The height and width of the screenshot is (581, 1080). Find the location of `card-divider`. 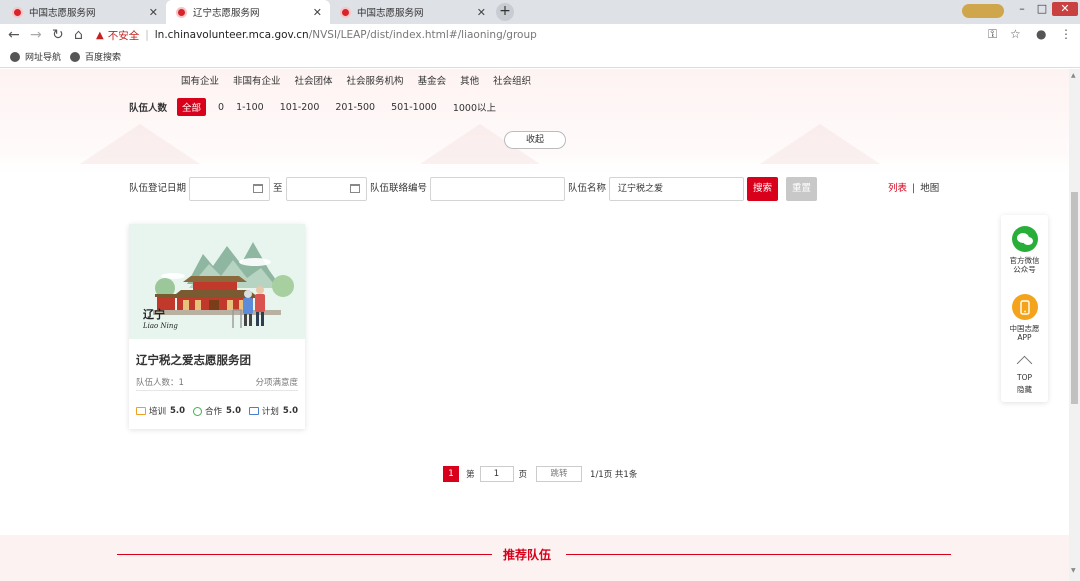

card-divider is located at coordinates (217, 390).